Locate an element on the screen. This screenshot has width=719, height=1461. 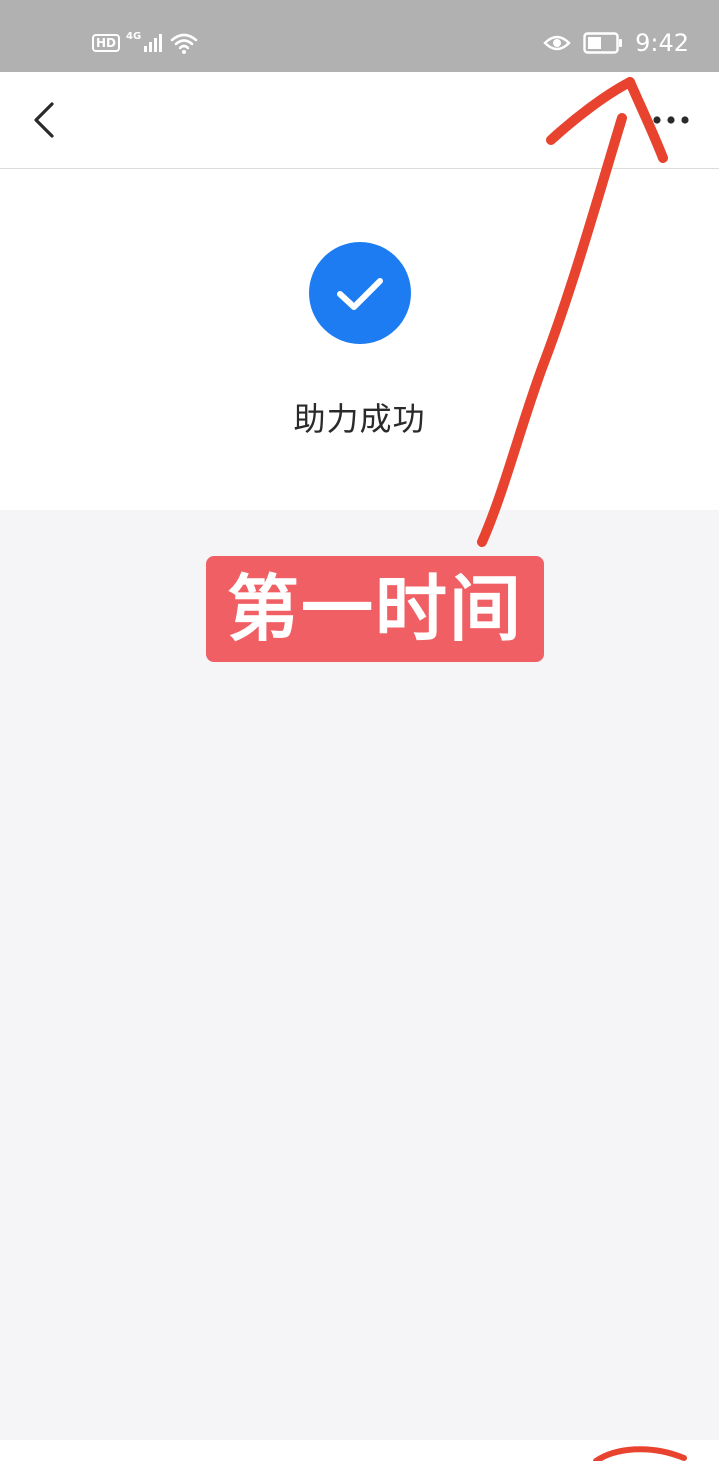
battery-icon is located at coordinates (603, 43).